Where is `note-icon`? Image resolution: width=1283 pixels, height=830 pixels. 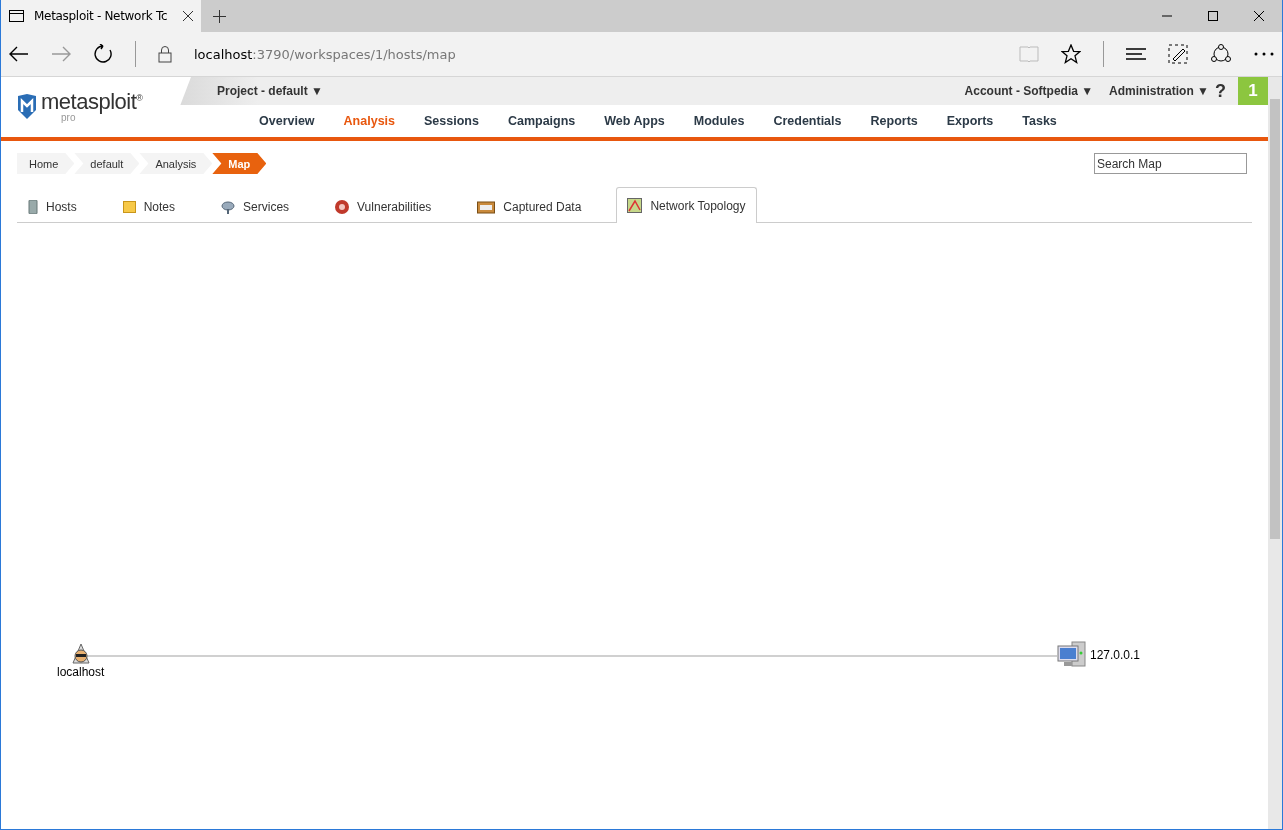 note-icon is located at coordinates (129, 206).